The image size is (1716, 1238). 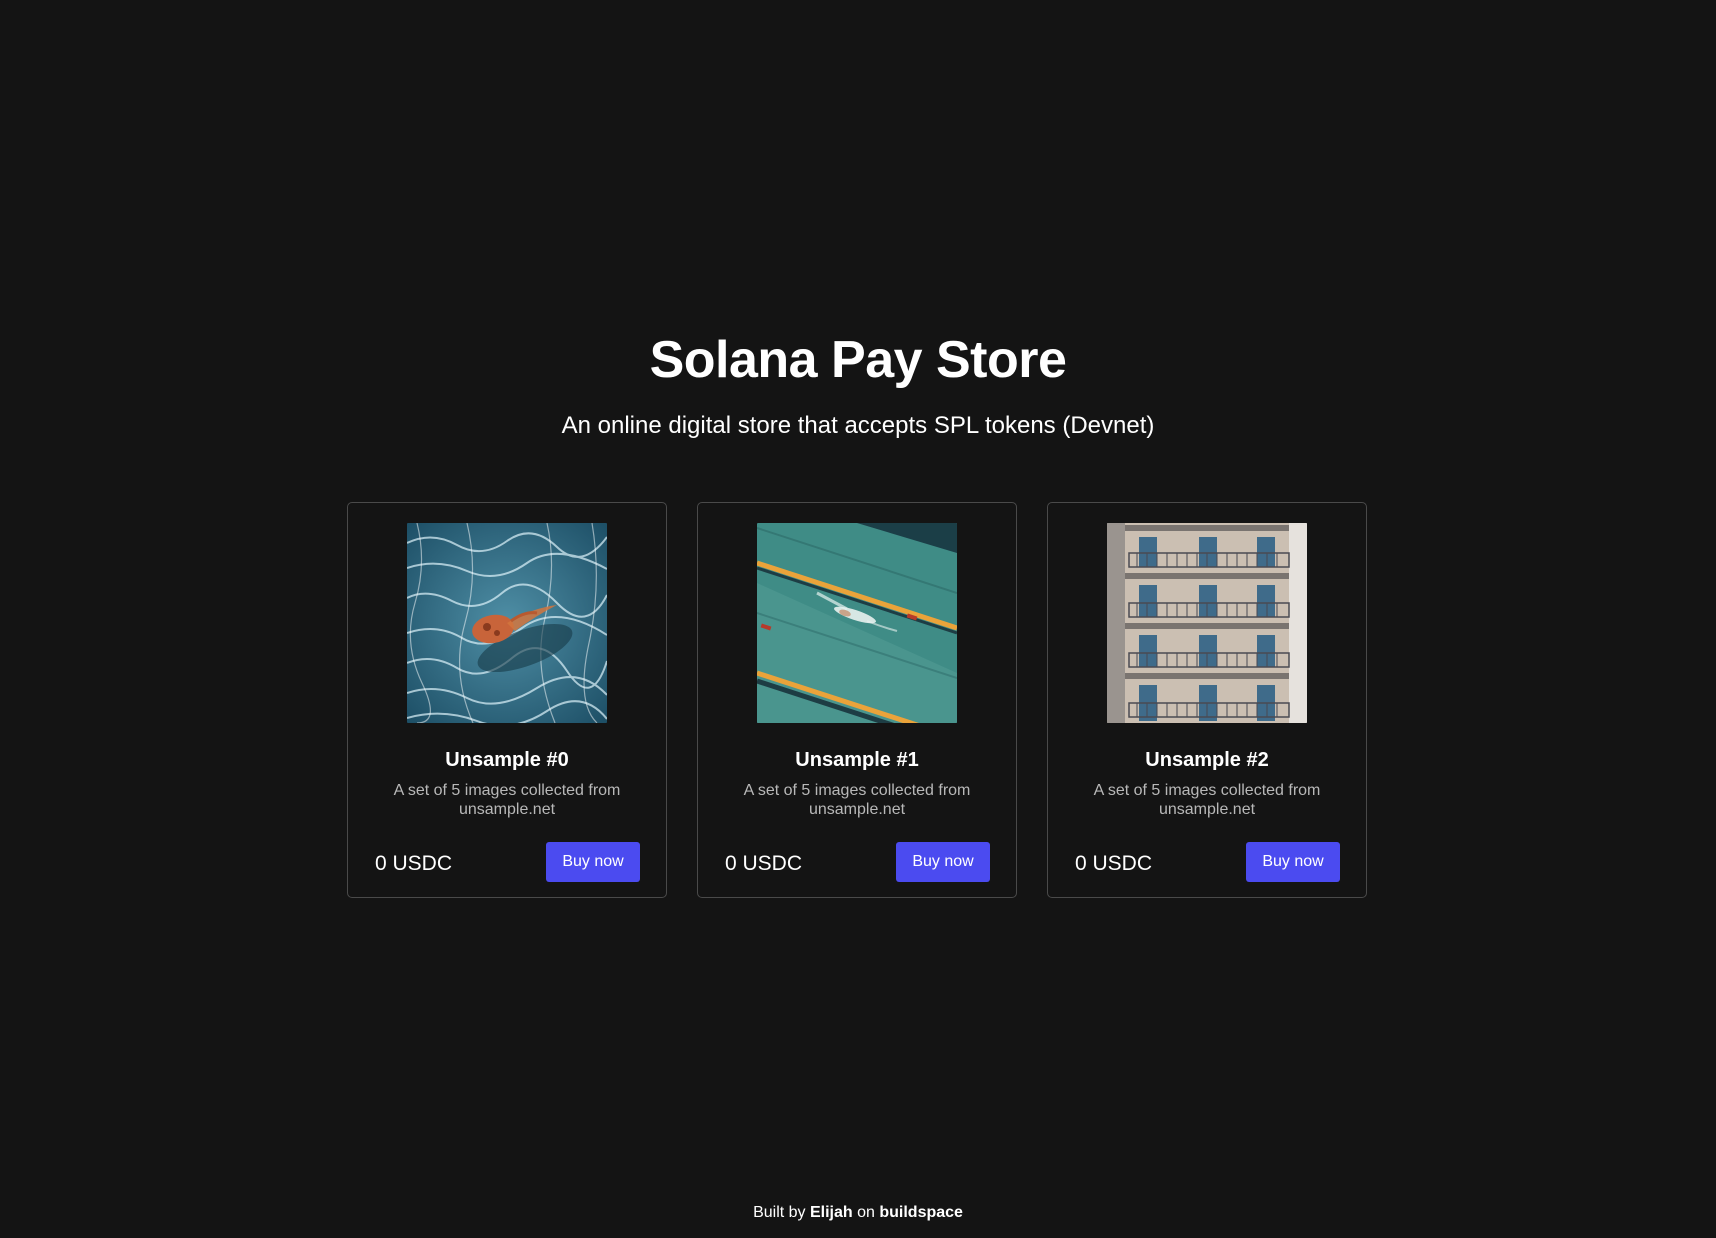 What do you see at coordinates (1207, 623) in the screenshot?
I see `product-image-building` at bounding box center [1207, 623].